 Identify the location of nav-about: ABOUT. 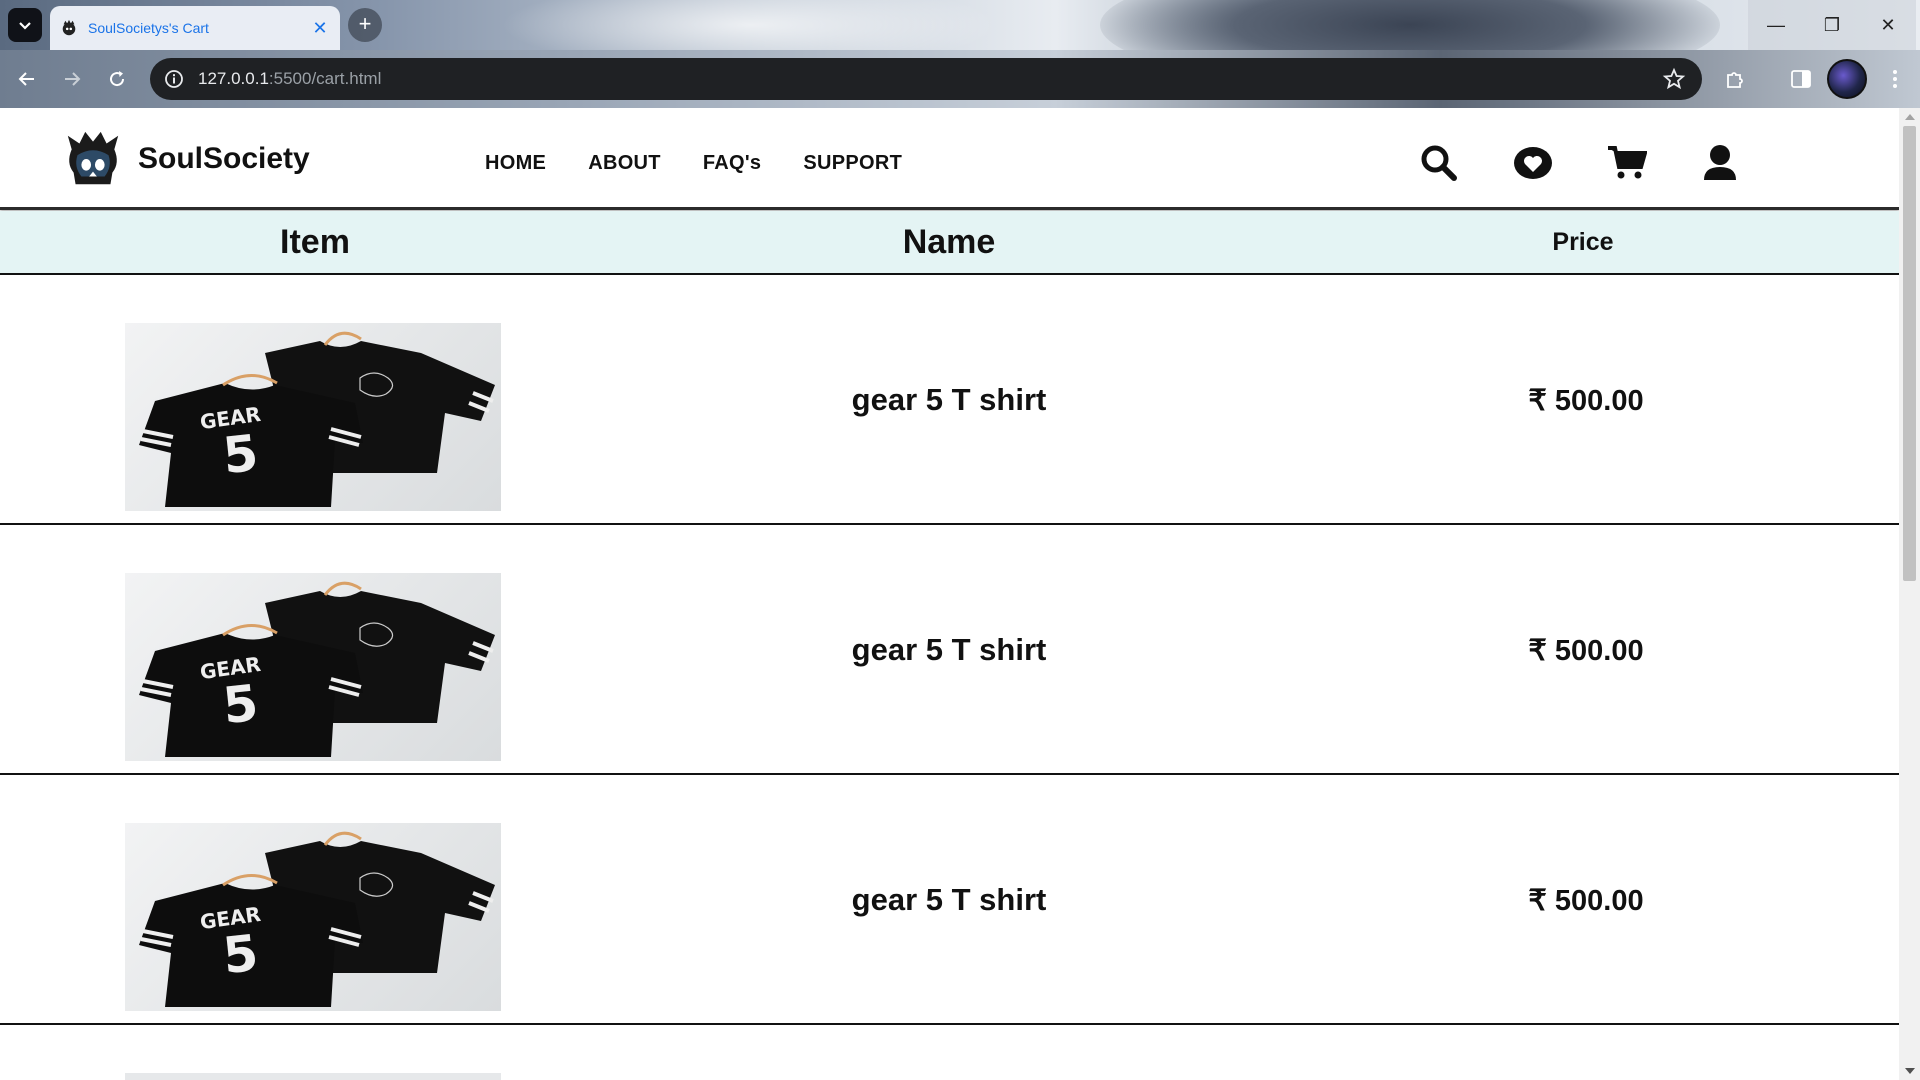
(624, 163).